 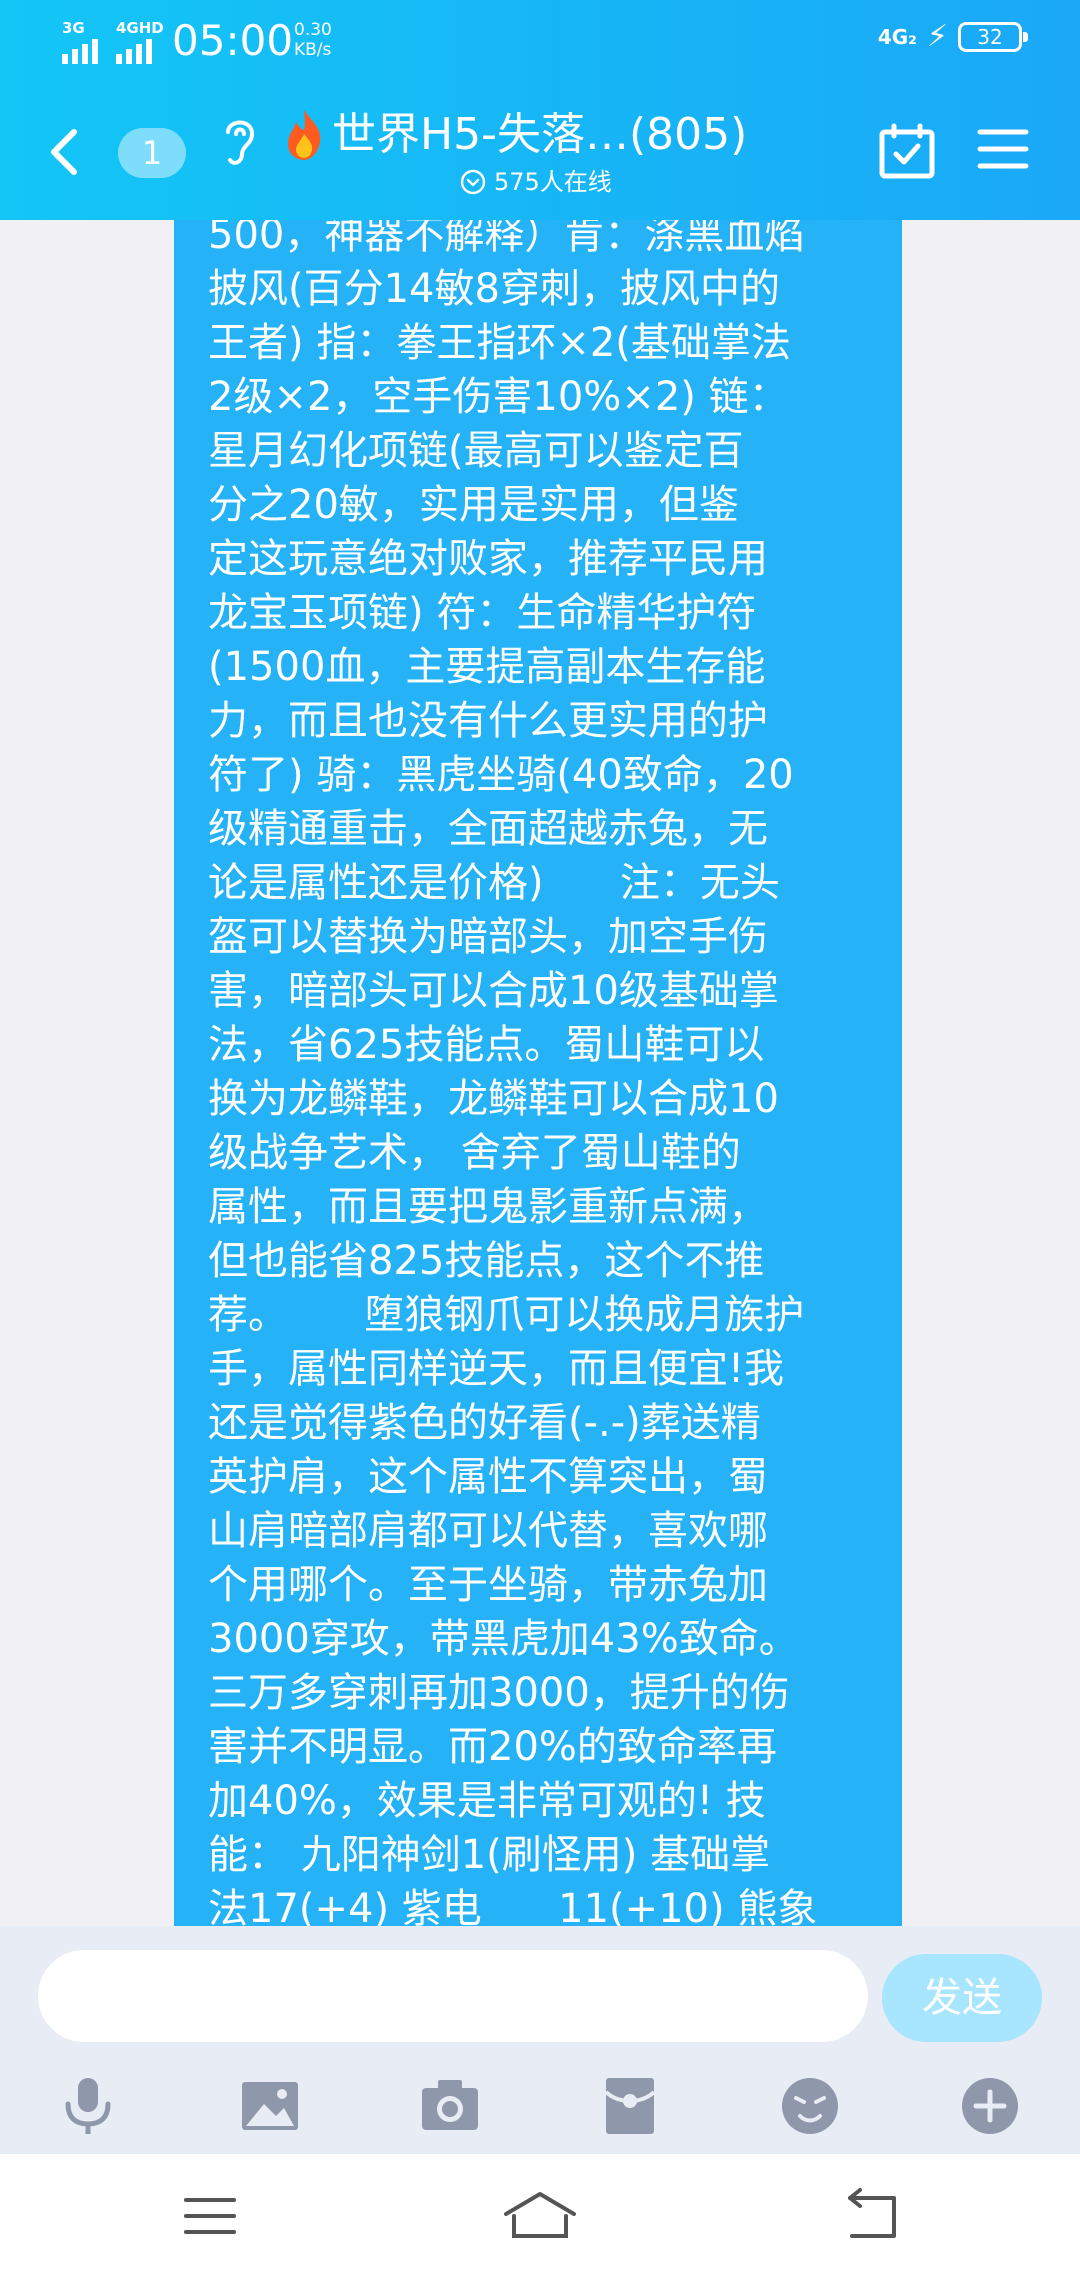 What do you see at coordinates (897, 37) in the screenshot?
I see `network-4g-label: 4G₂` at bounding box center [897, 37].